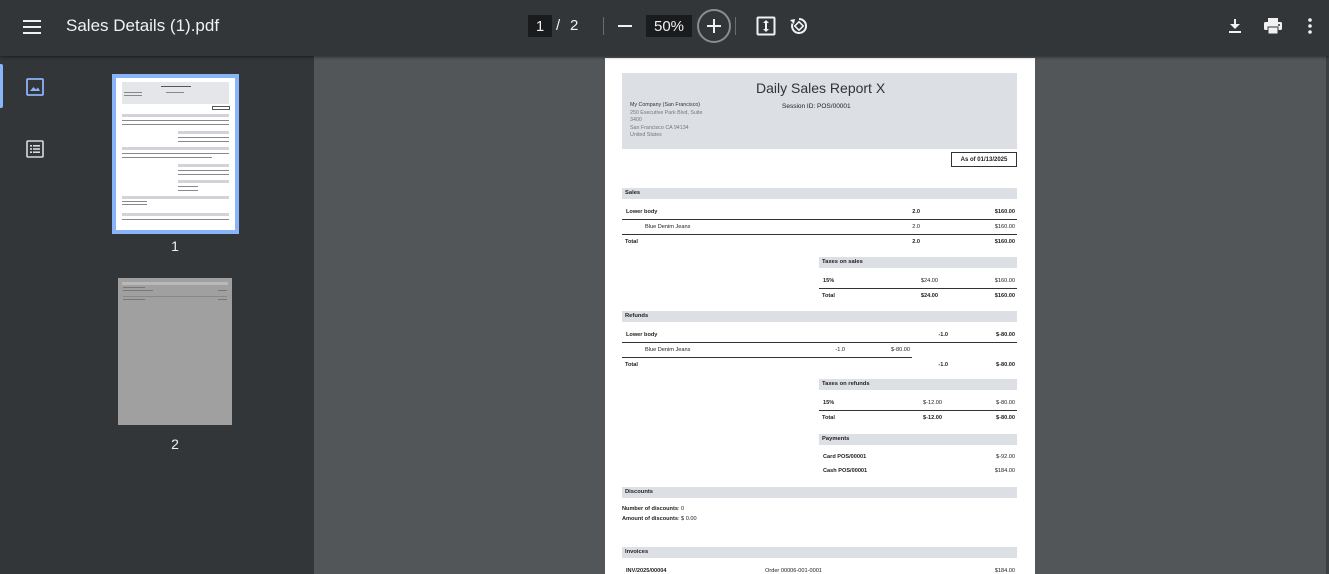 The image size is (1329, 574). I want to click on refund-category: Lower body, so click(642, 335).